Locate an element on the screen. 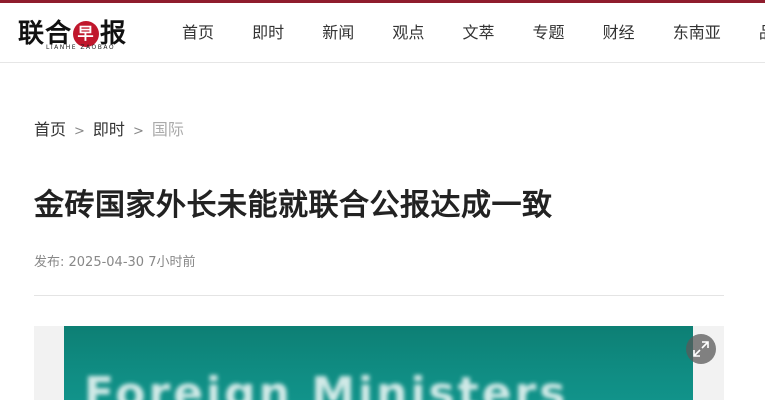  breadcrumb-home: 首页 is located at coordinates (50, 129).